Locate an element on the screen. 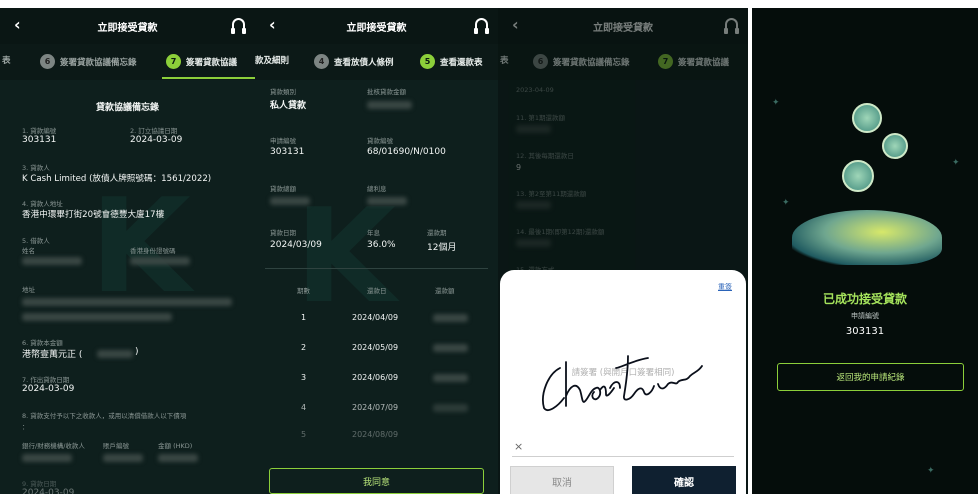  loan-no-label: 貸款編號 is located at coordinates (380, 141).